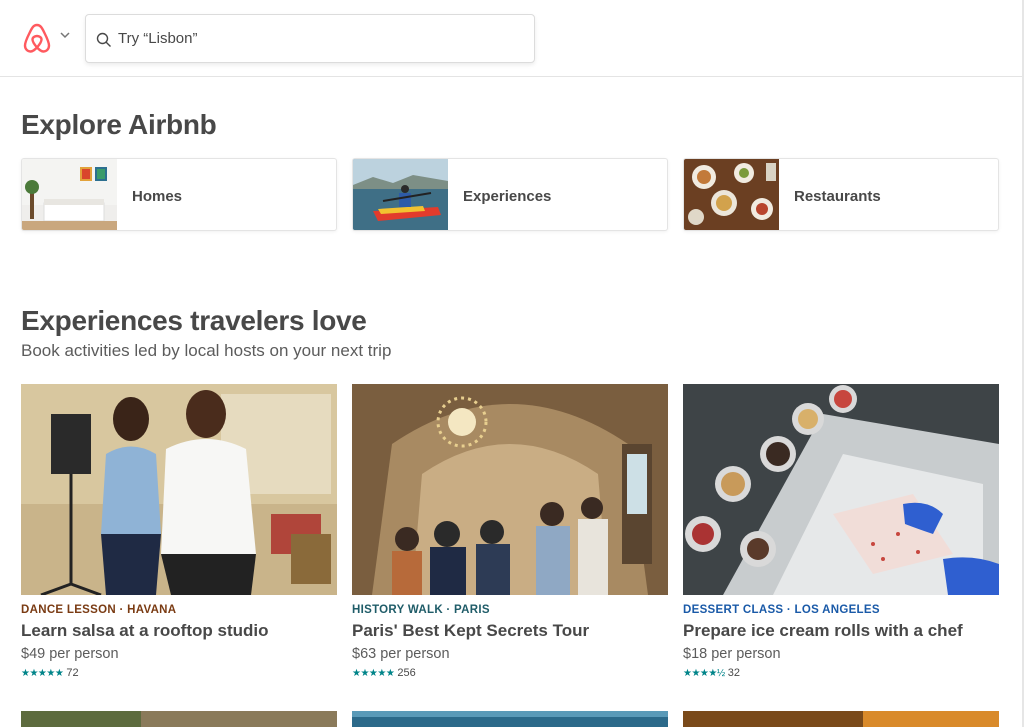  What do you see at coordinates (99, 610) in the screenshot?
I see `experience-kicker: DANCE LESSON · HAVANA` at bounding box center [99, 610].